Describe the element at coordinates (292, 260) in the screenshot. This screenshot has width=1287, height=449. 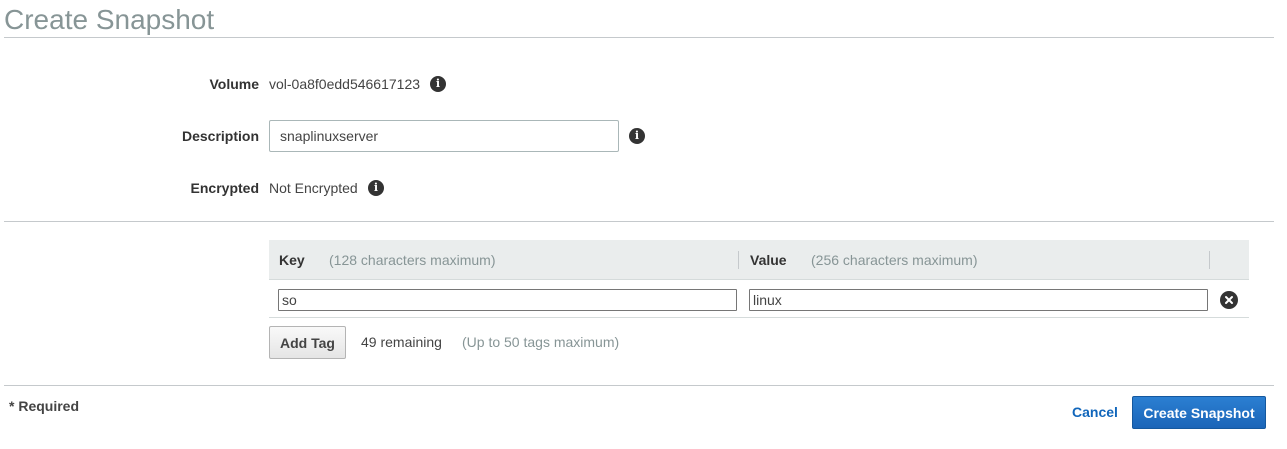
I see `key-column-header: Key` at that location.